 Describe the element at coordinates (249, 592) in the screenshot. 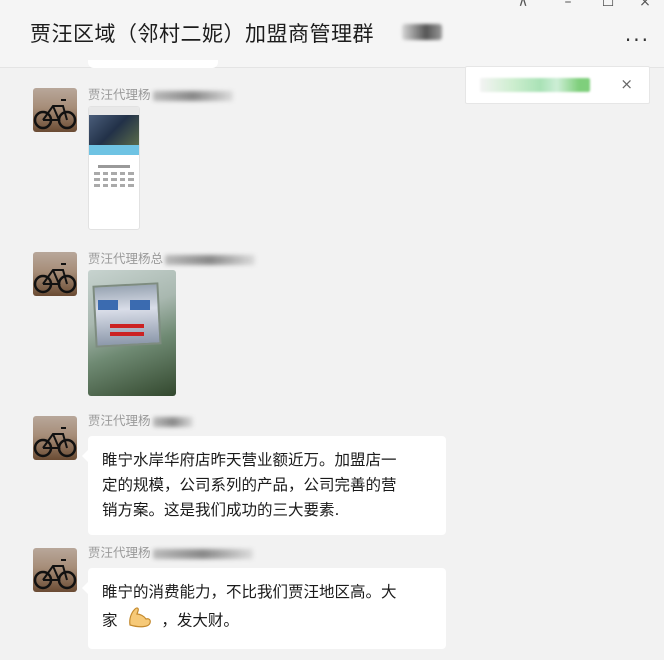

I see `message-line: 睢宁的消费能力，不比我们贾汪地区高。大` at that location.